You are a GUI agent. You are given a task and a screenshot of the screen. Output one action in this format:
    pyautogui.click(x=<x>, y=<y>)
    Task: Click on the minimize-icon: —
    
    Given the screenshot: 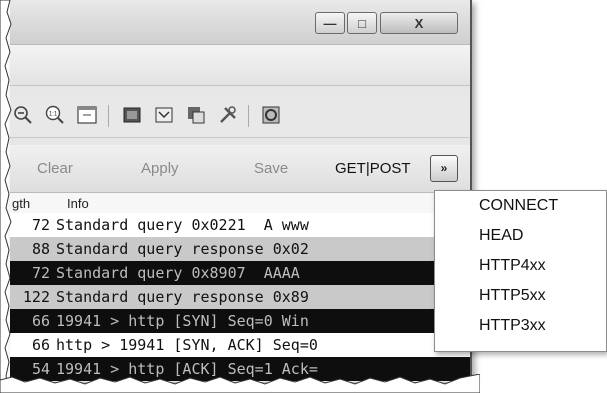 What is the action you would take?
    pyautogui.click(x=330, y=23)
    